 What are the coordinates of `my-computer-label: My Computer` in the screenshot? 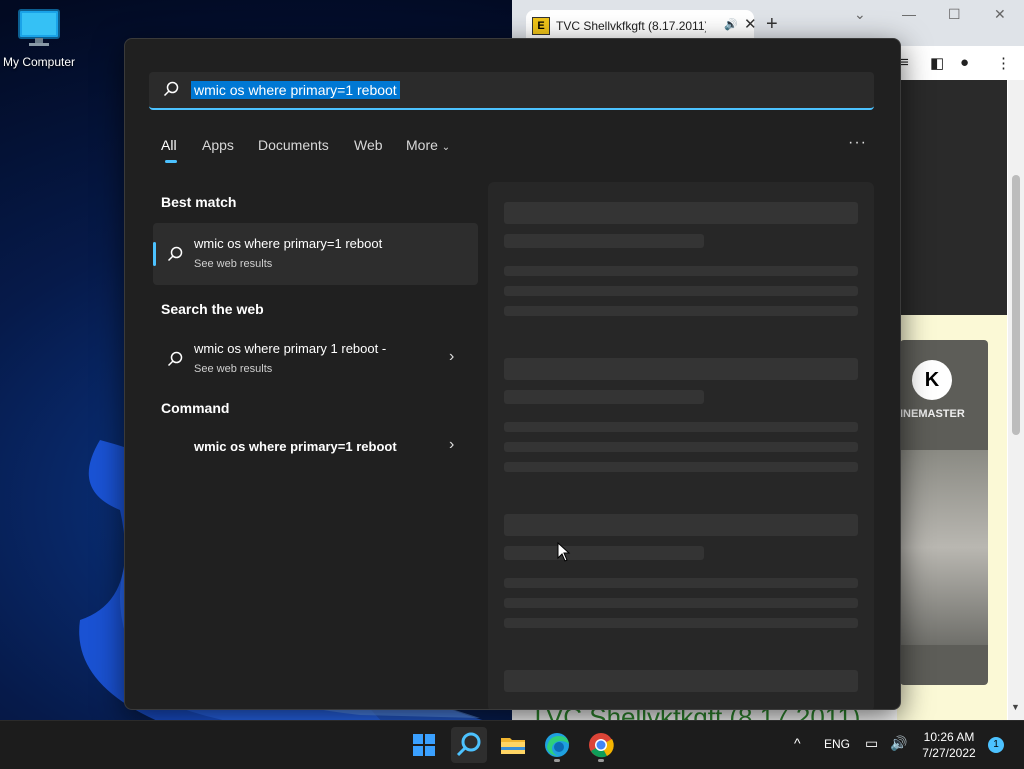 It's located at (39, 62).